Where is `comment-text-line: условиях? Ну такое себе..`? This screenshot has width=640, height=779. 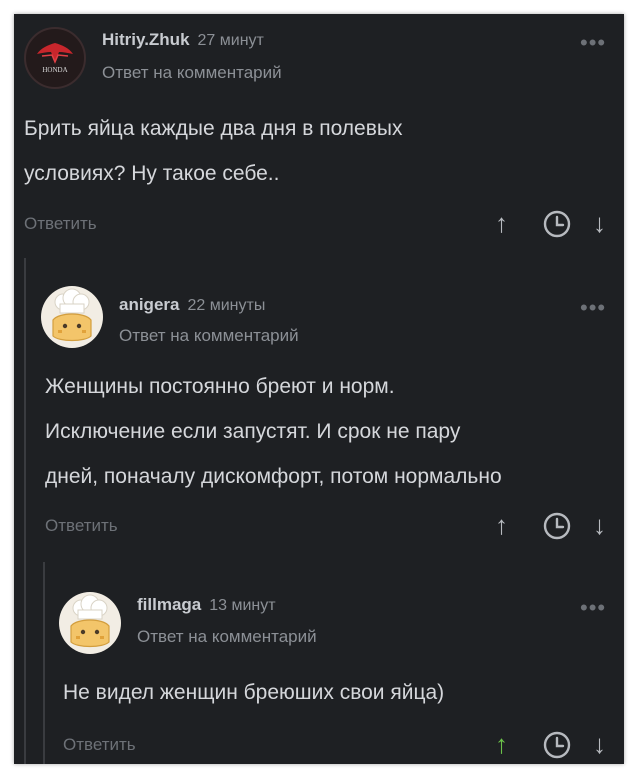 comment-text-line: условиях? Ну такое себе.. is located at coordinates (152, 173).